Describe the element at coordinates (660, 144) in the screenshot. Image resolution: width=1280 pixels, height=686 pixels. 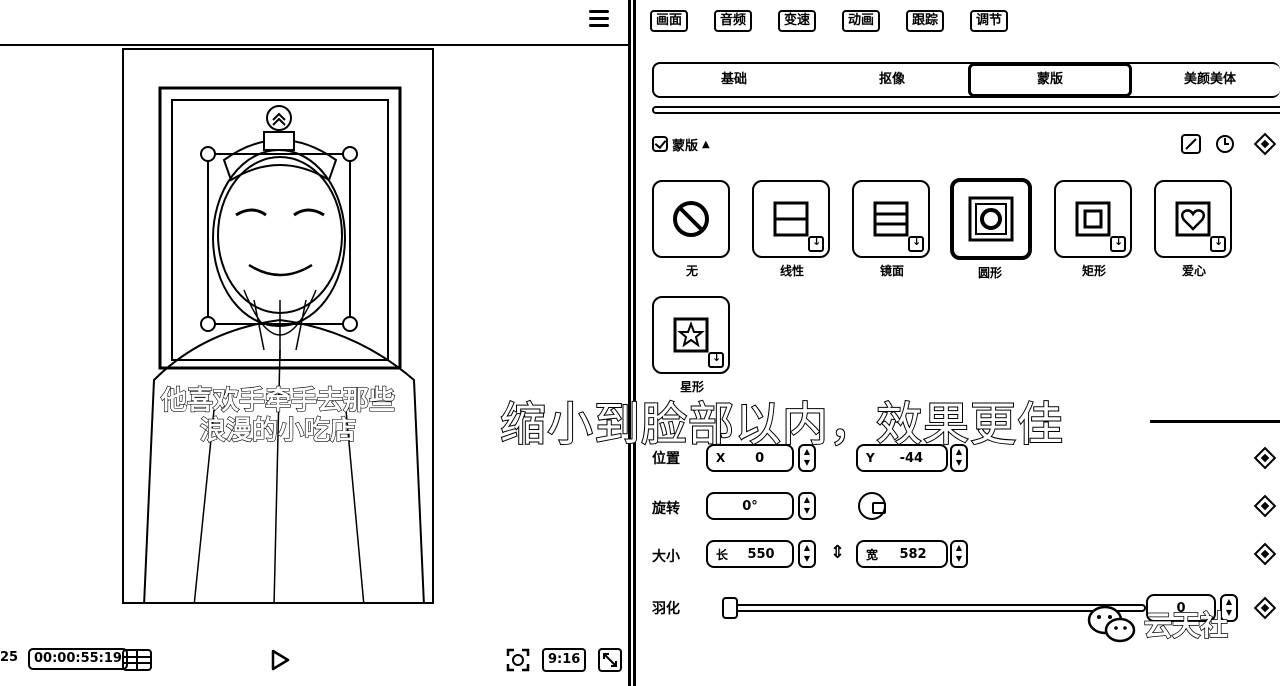
I see `mask-enable-checkbox` at that location.